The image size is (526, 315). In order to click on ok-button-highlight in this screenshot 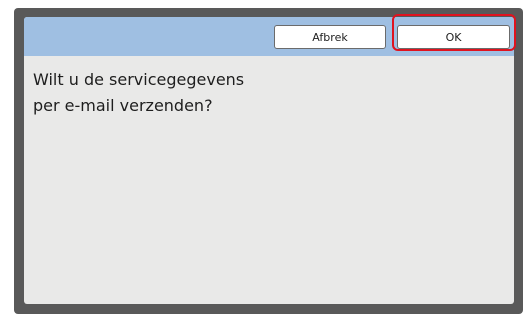, I will do `click(454, 32)`.